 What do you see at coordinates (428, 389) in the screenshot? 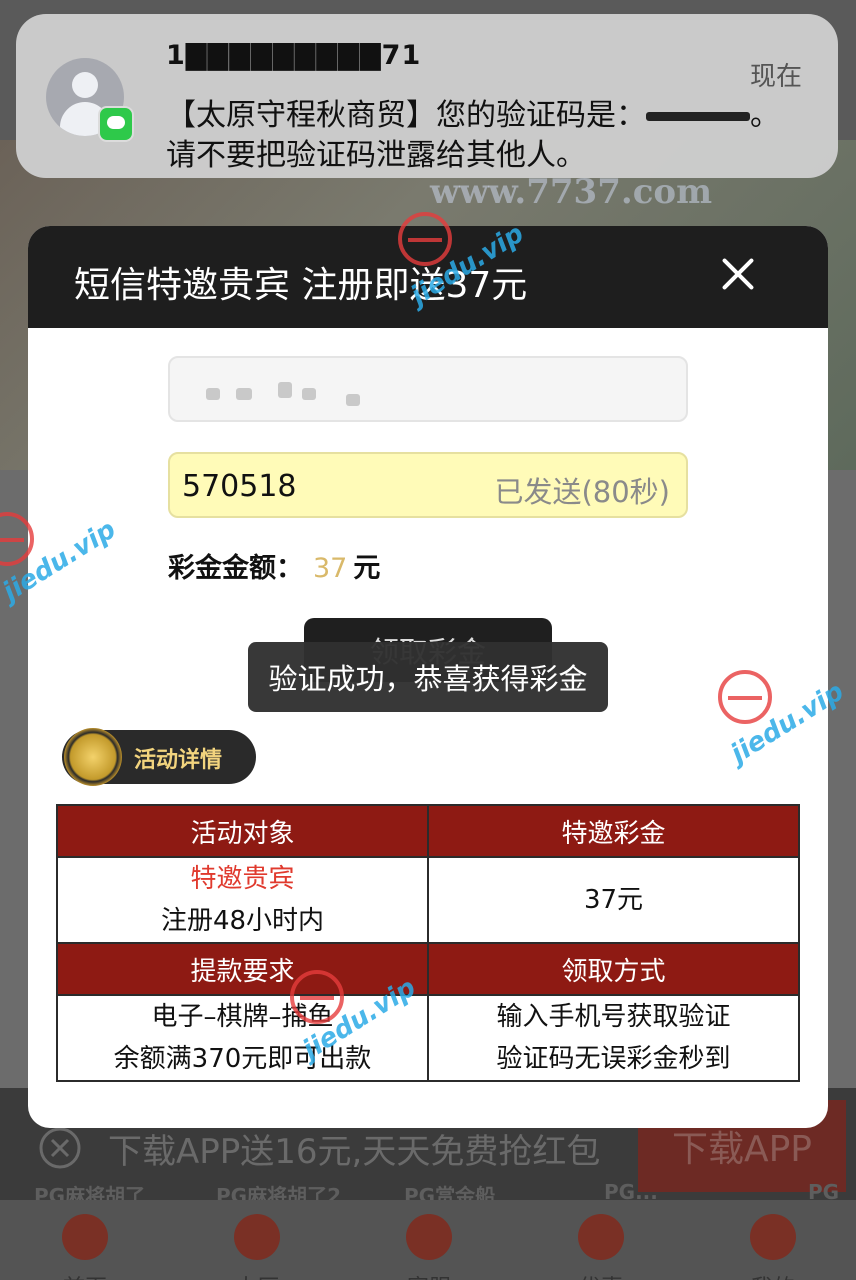
I see `phone-input` at bounding box center [428, 389].